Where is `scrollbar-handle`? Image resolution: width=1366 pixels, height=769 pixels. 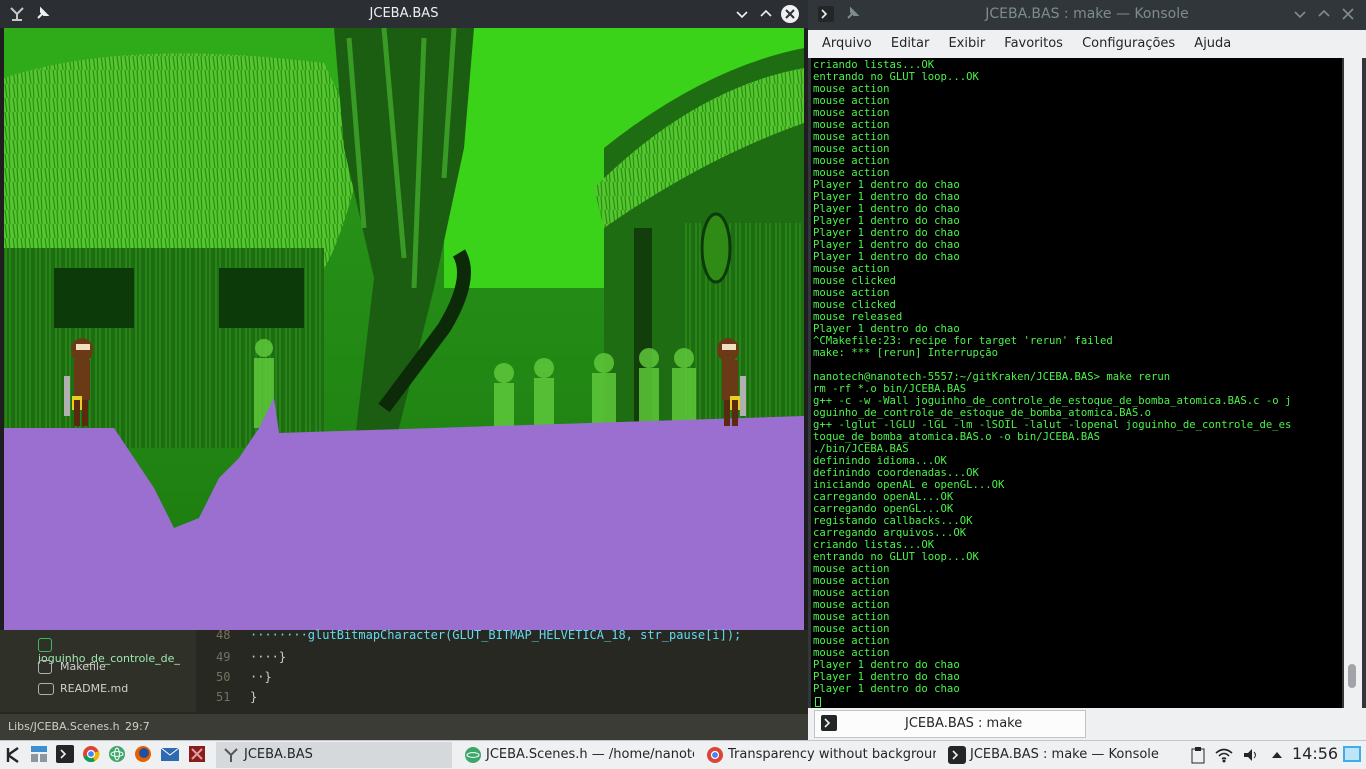
scrollbar-handle is located at coordinates (1352, 676).